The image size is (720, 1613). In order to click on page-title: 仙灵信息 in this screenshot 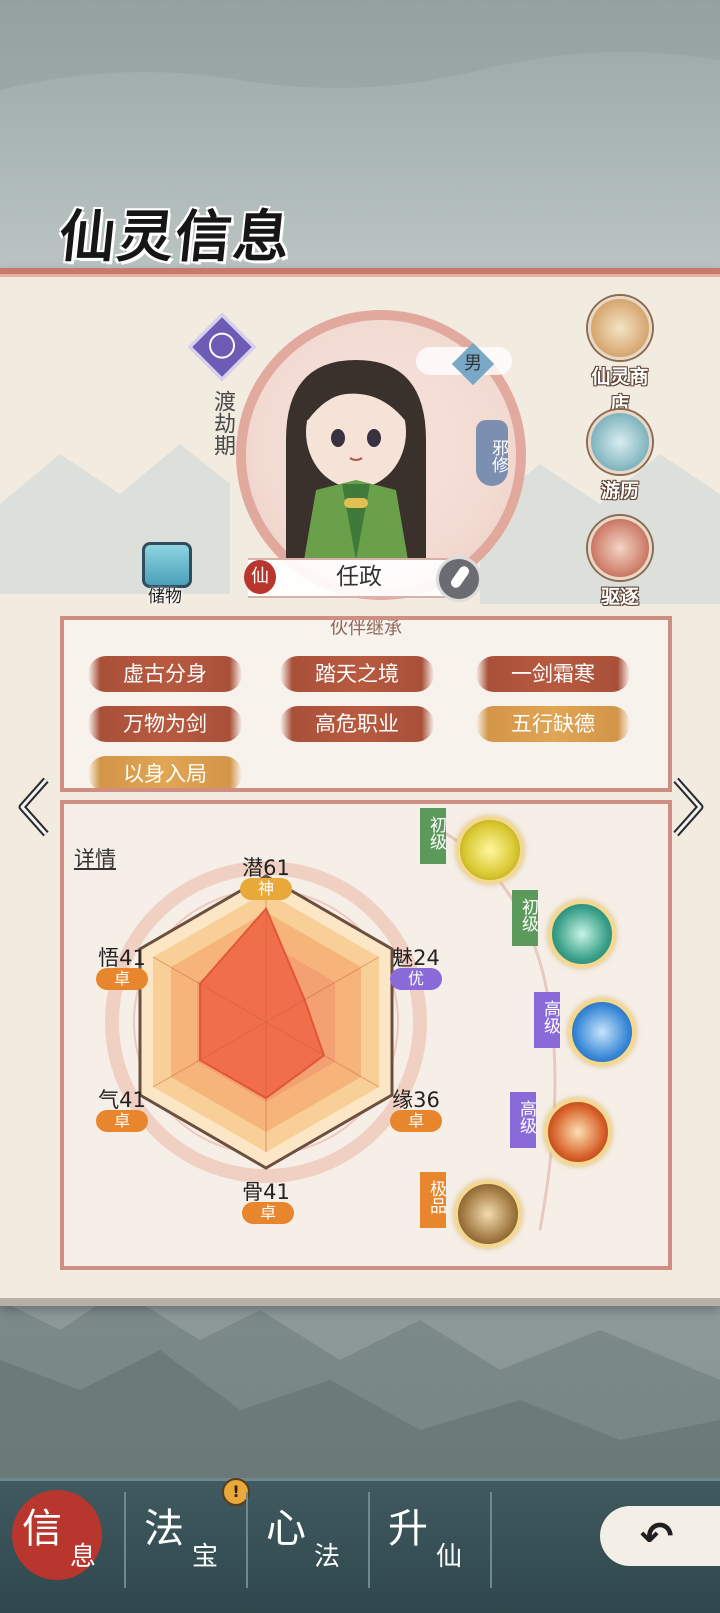, I will do `click(175, 237)`.